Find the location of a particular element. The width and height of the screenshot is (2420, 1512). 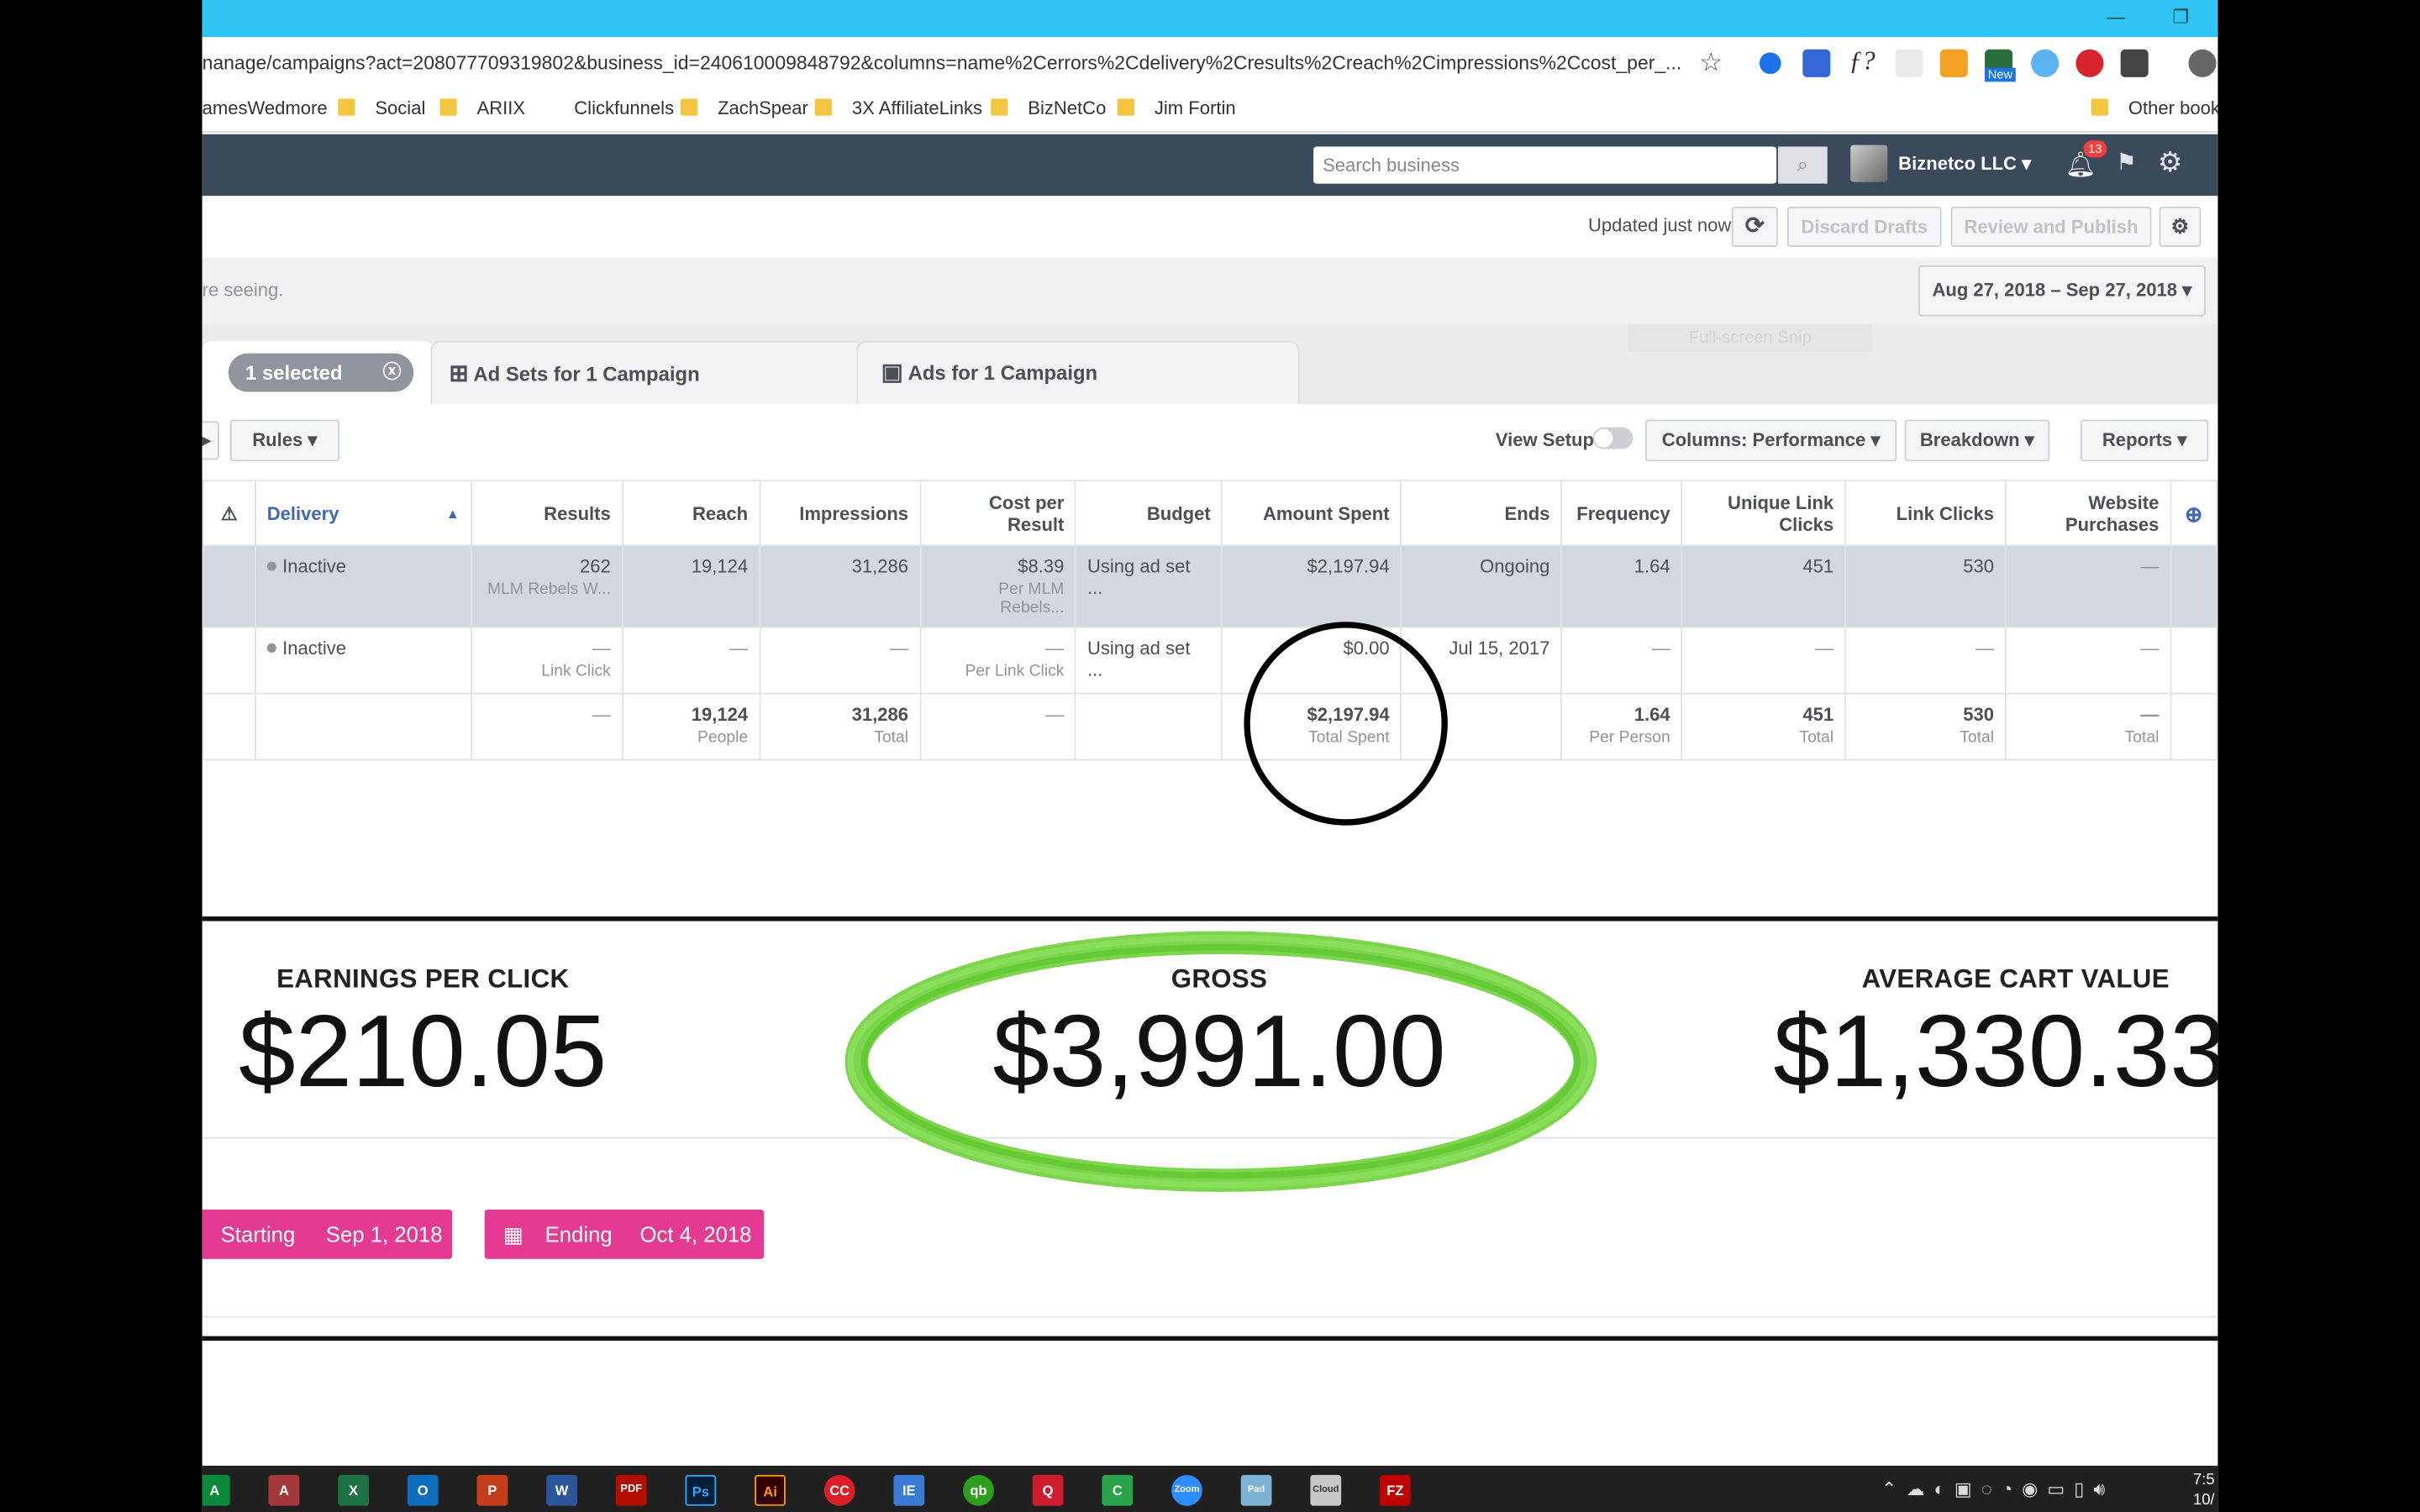

gear-icon: ⚙ is located at coordinates (2170, 162).